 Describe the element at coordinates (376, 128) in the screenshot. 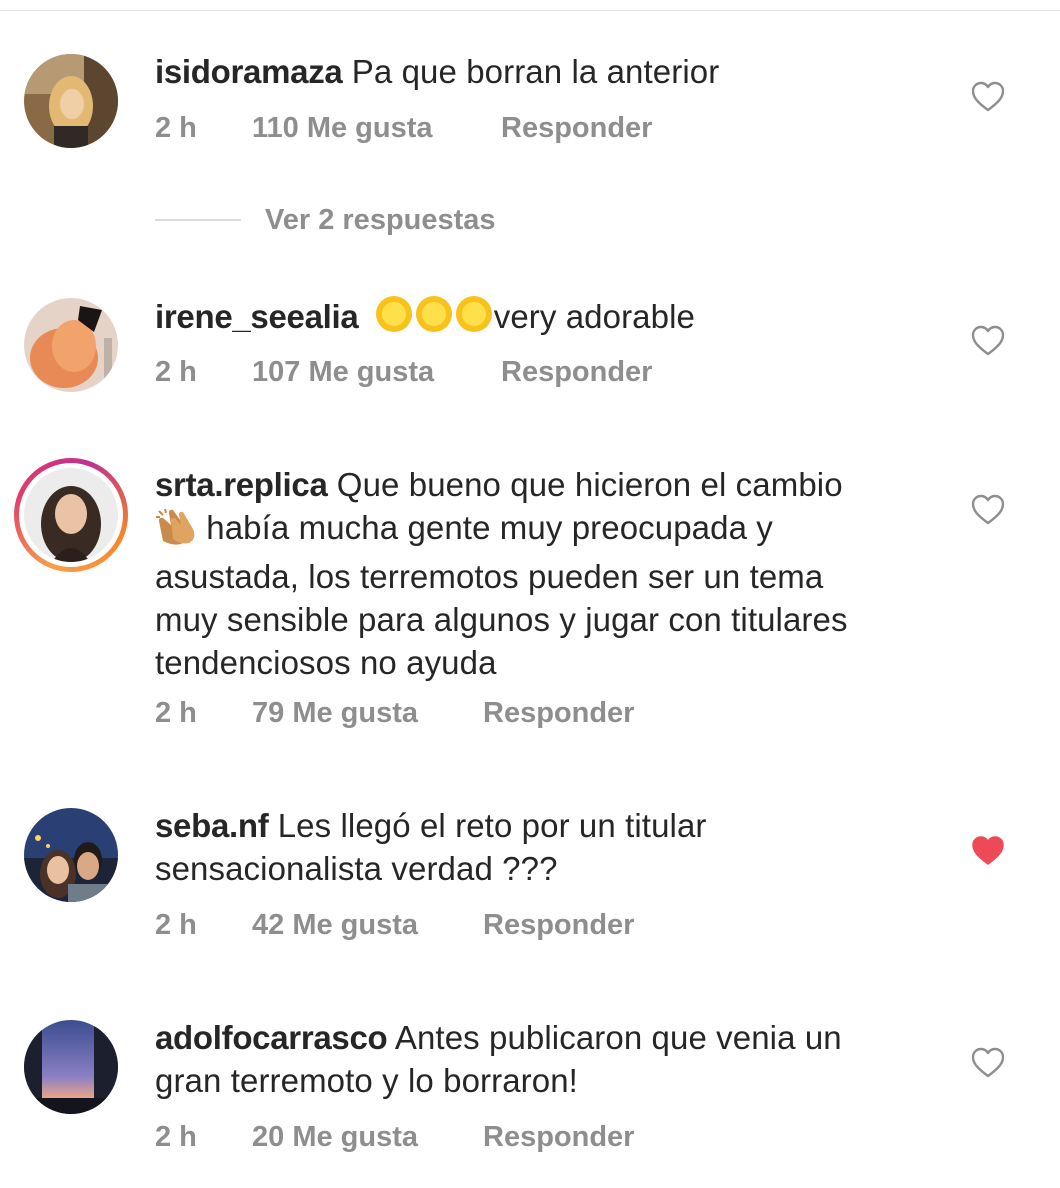

I see `comment-likes: 110 Me gusta` at that location.